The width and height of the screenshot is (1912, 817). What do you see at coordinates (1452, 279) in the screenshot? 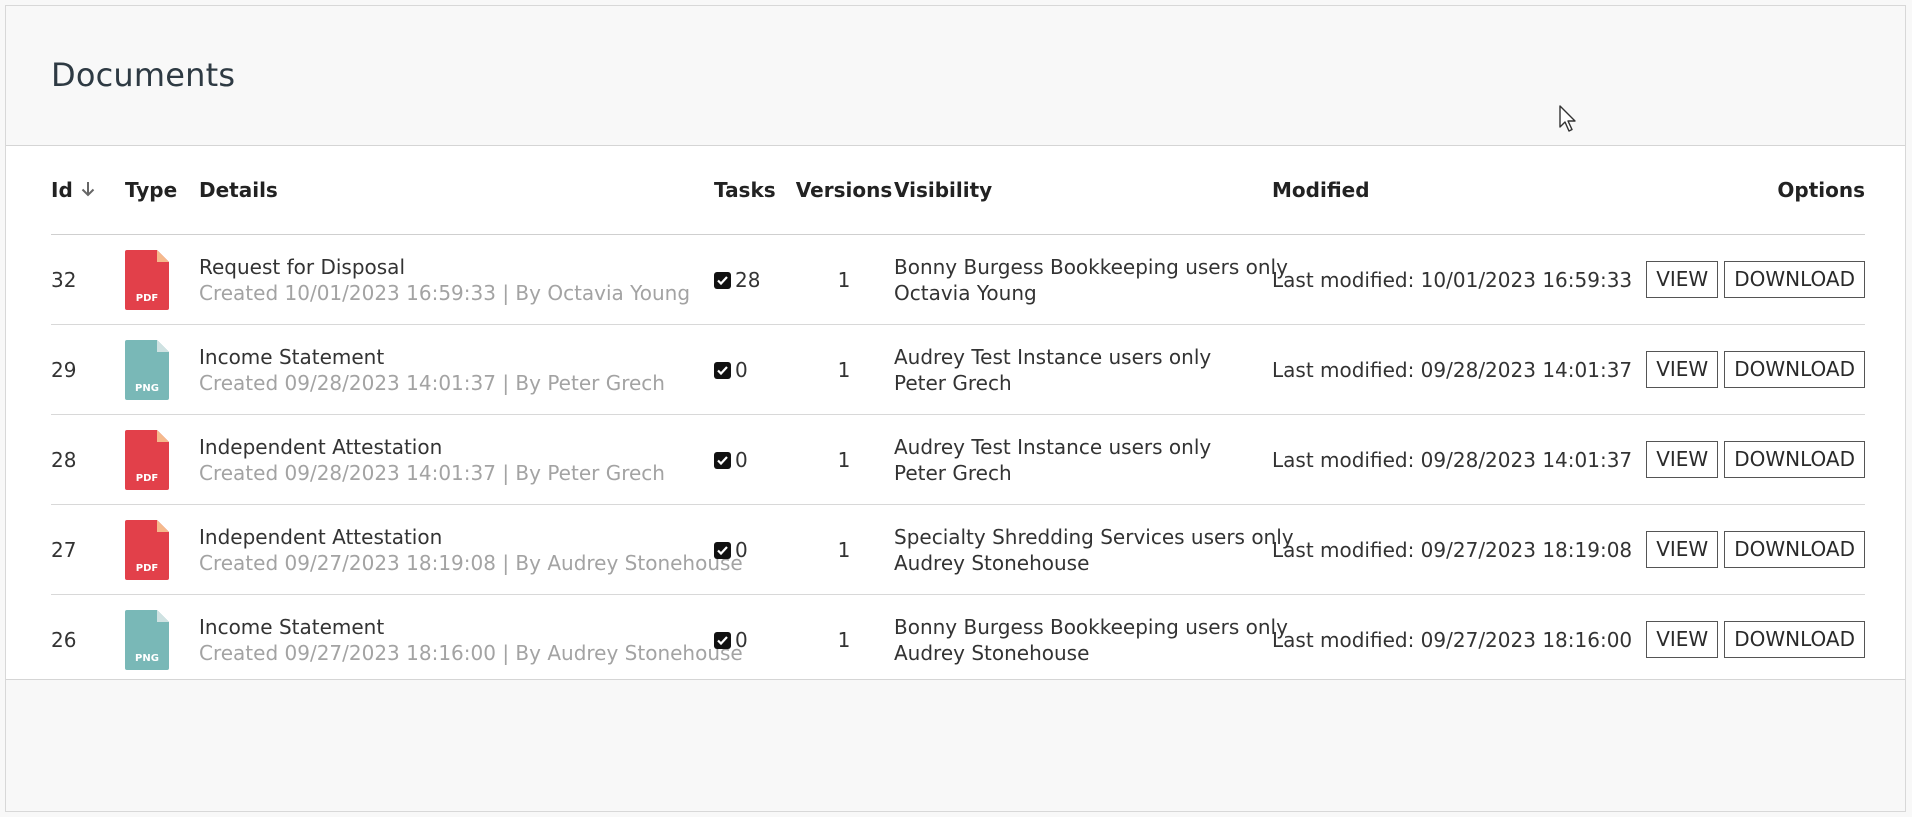
I see `cell-modified: Last modified: 10/01/2023 16:59:33` at bounding box center [1452, 279].